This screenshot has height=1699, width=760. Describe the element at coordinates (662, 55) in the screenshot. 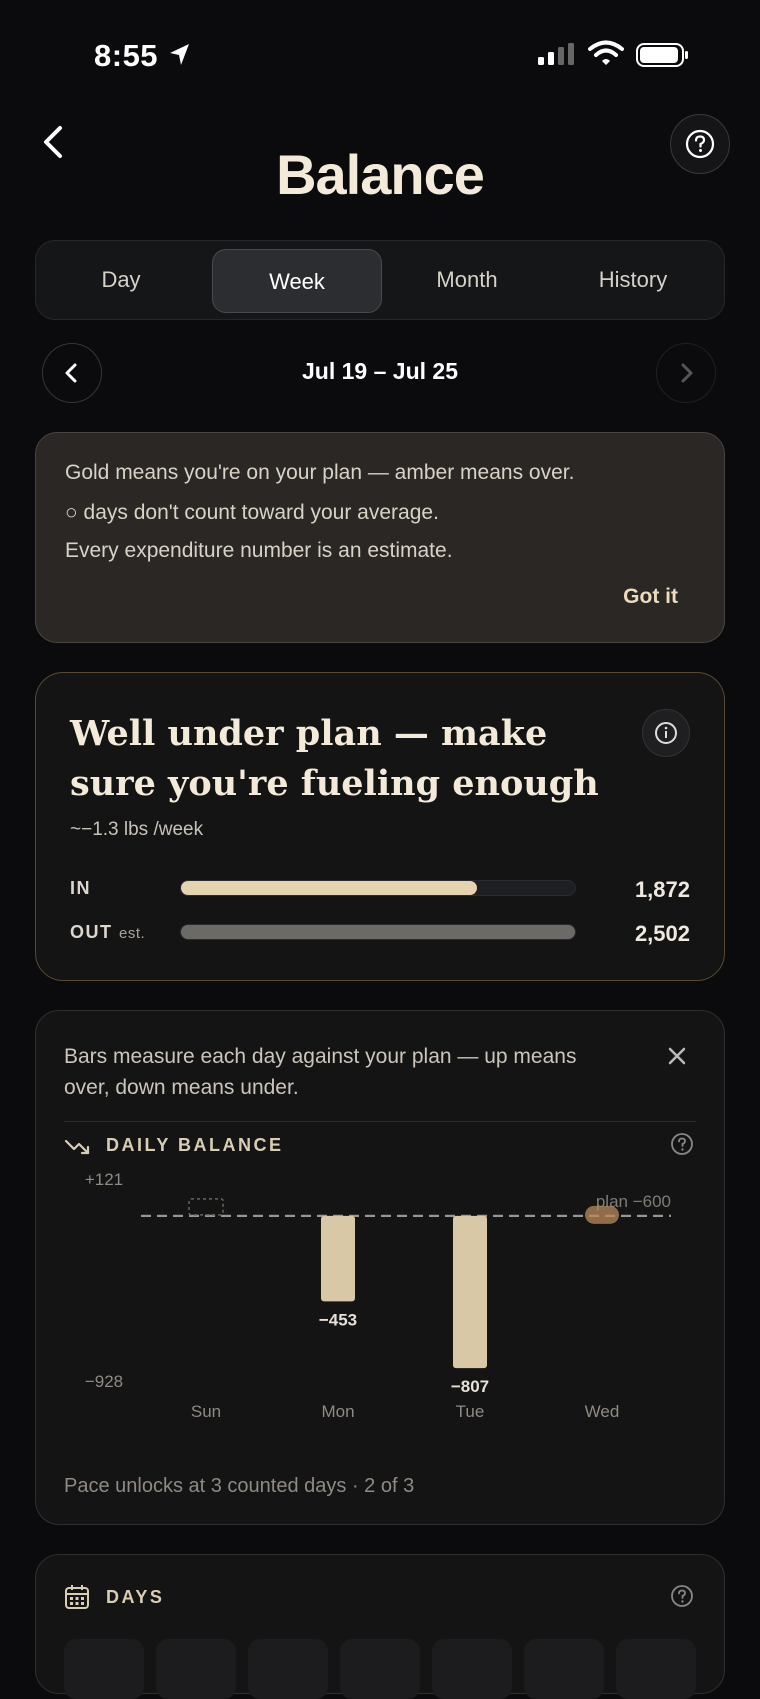

I see `battery-icon` at that location.